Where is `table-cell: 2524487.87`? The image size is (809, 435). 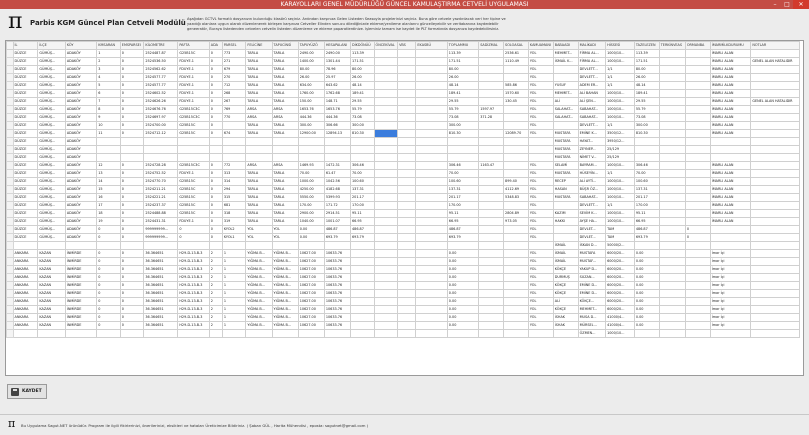 table-cell: 2524487.87 is located at coordinates (161, 53).